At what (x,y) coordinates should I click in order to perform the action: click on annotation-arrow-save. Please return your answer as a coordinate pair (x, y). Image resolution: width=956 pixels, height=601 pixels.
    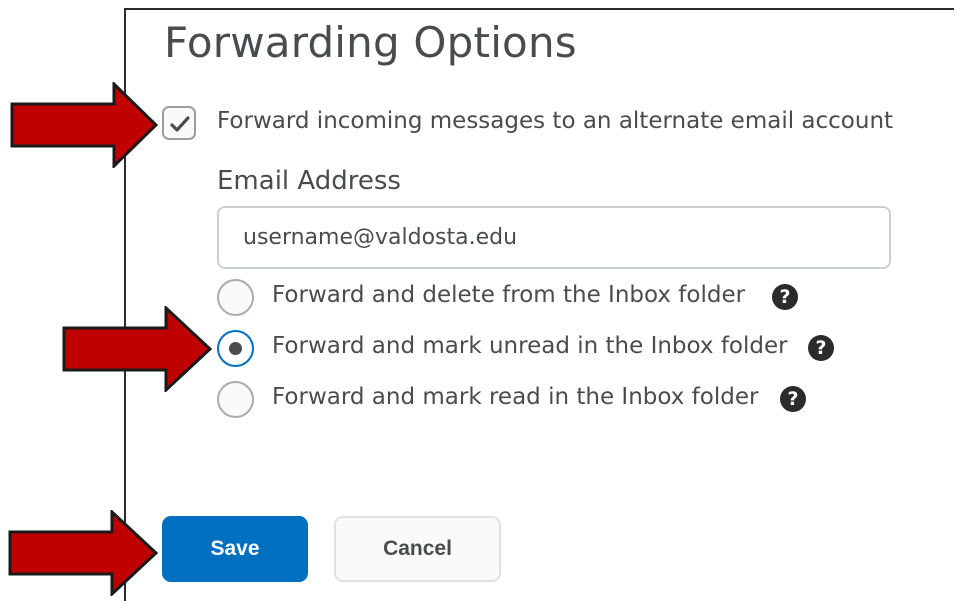
    Looking at the image, I should click on (83, 553).